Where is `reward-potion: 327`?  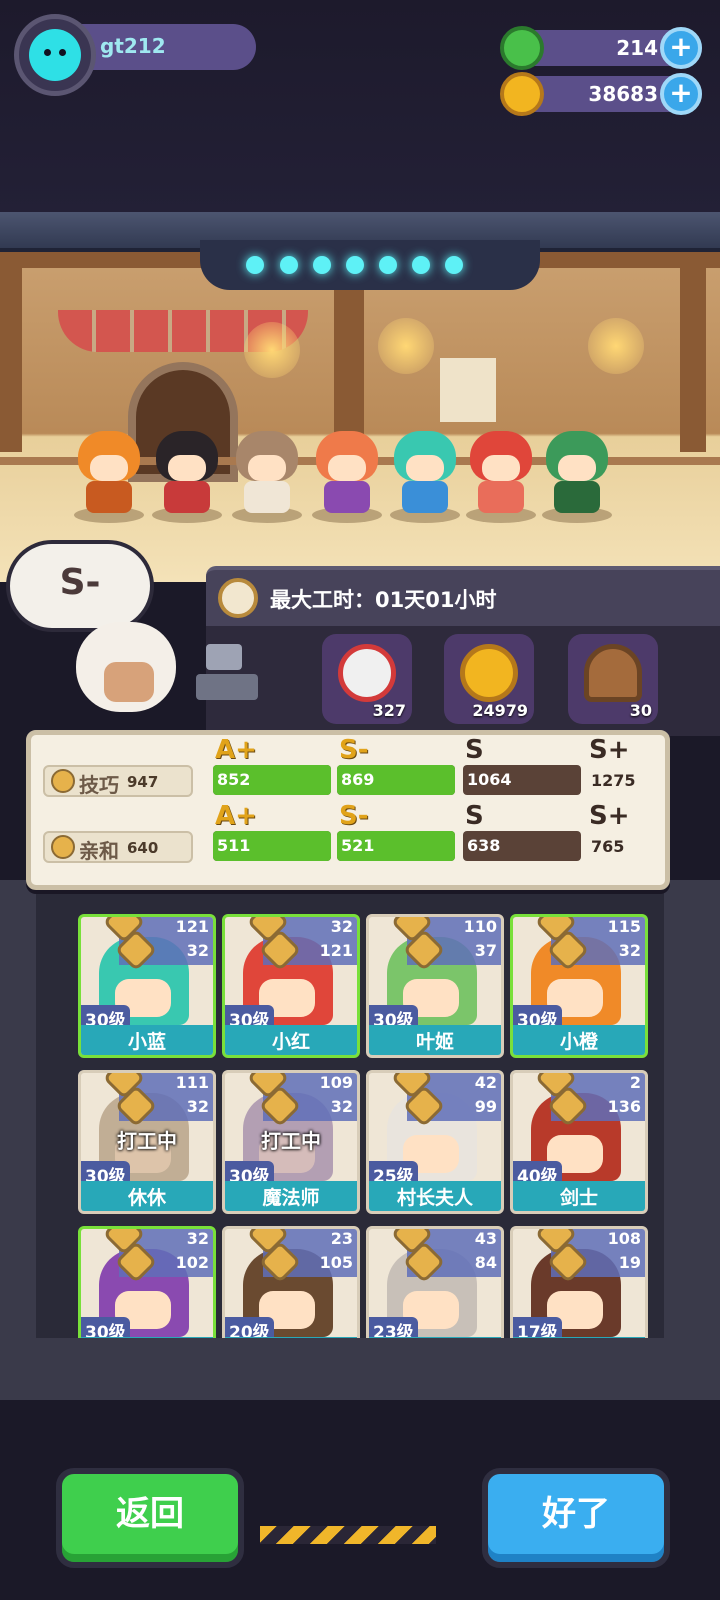
reward-potion: 327 is located at coordinates (367, 679).